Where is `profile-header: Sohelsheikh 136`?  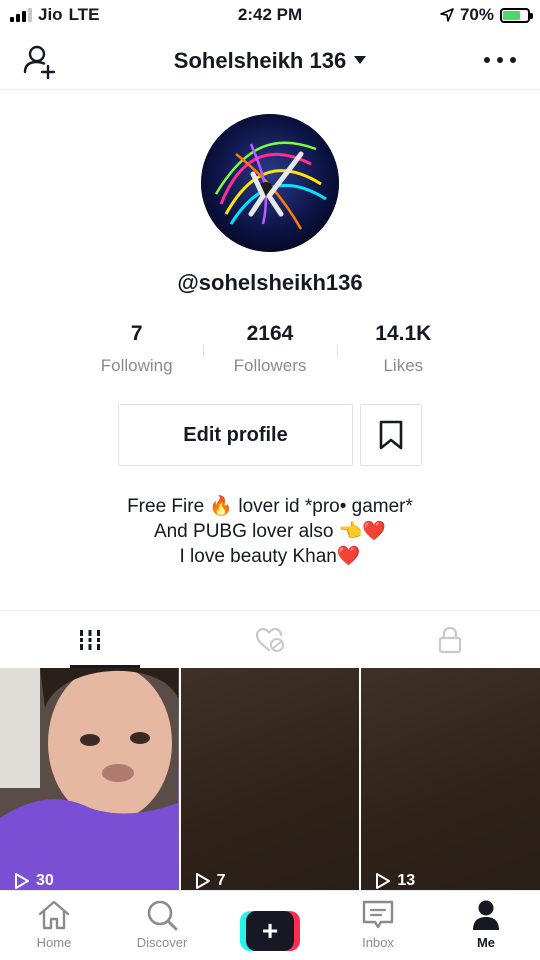
profile-header: Sohelsheikh 136 is located at coordinates (270, 61).